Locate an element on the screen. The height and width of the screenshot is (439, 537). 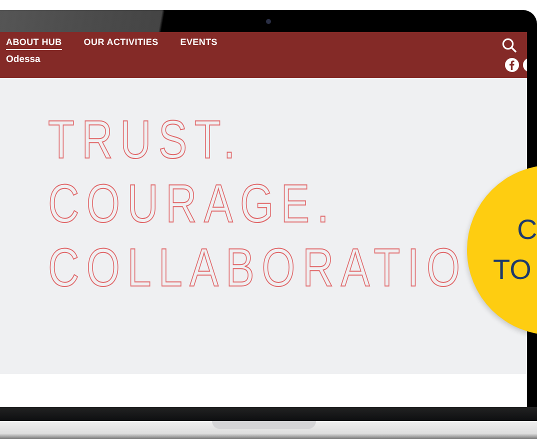
nav-tab: EVENTS is located at coordinates (199, 43).